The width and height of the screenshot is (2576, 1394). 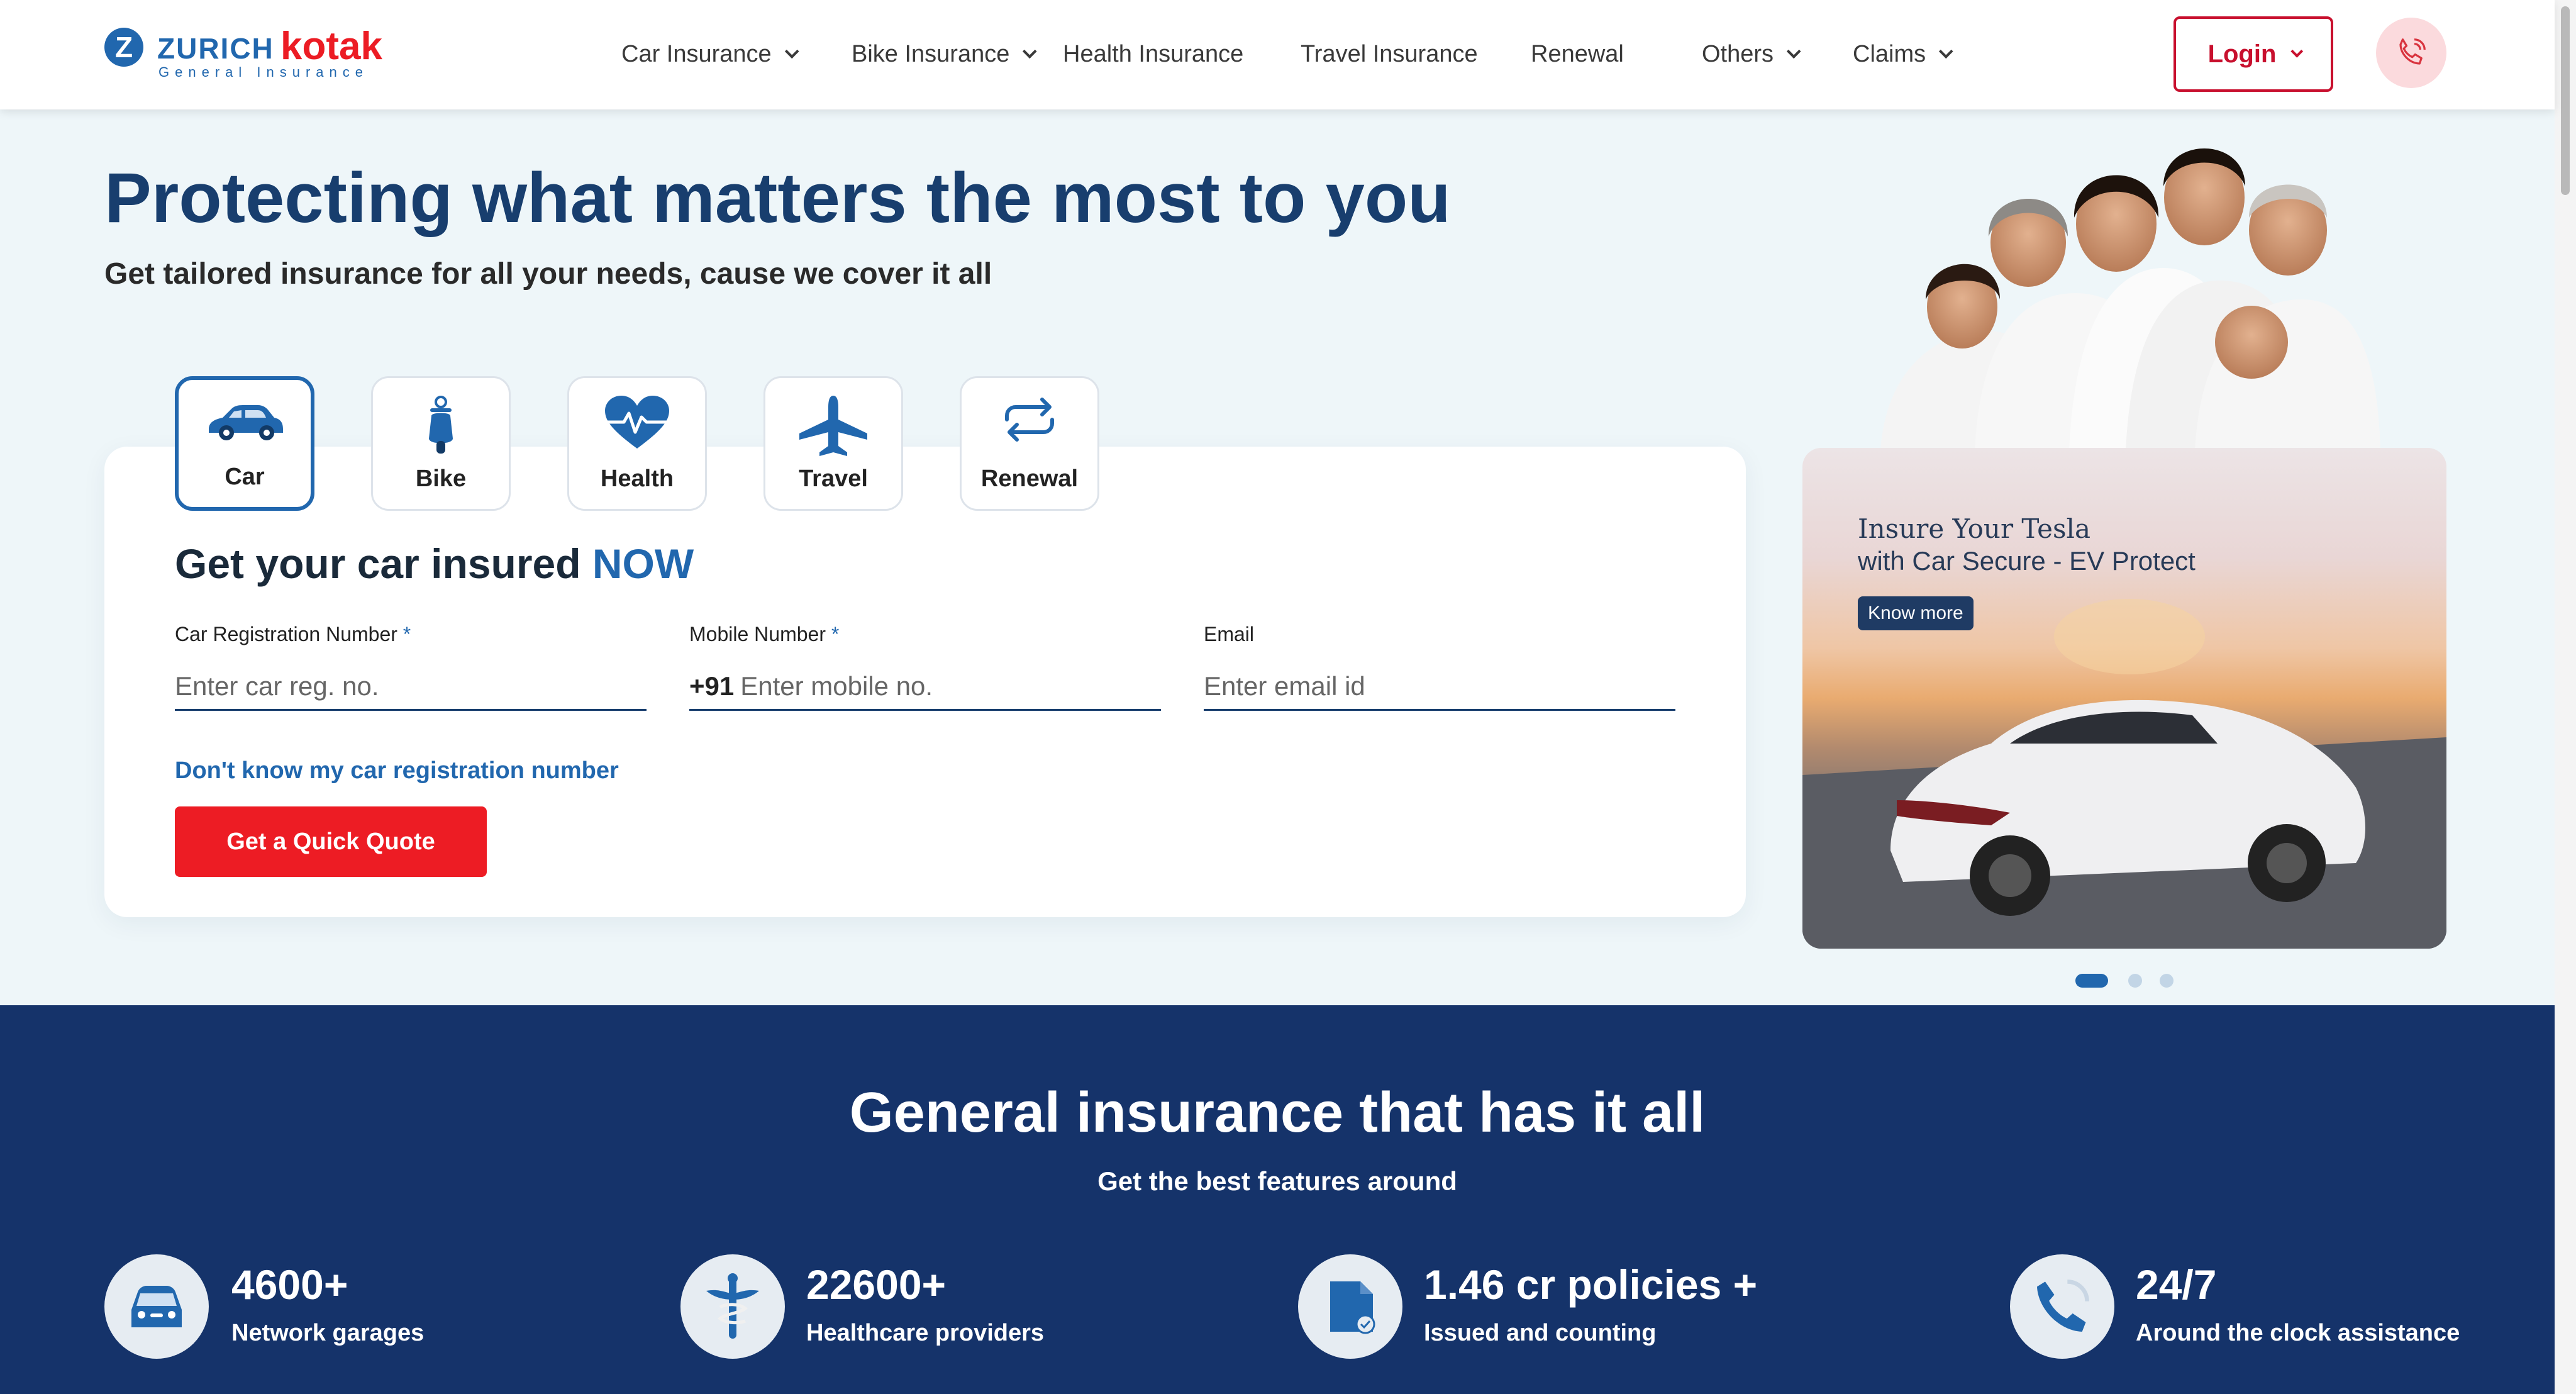 What do you see at coordinates (637, 422) in the screenshot?
I see `heartbeat-icon` at bounding box center [637, 422].